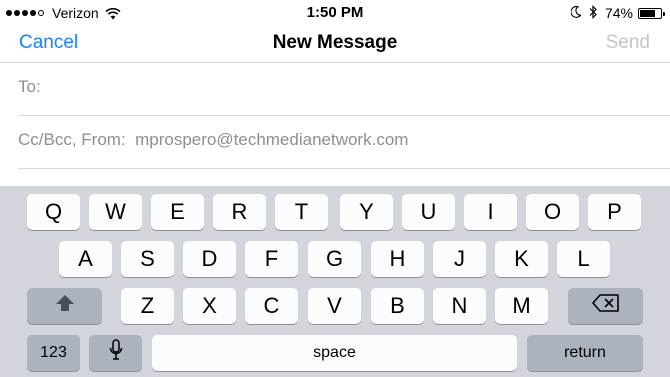 The image size is (670, 377). What do you see at coordinates (593, 13) in the screenshot?
I see `bluetooth-icon` at bounding box center [593, 13].